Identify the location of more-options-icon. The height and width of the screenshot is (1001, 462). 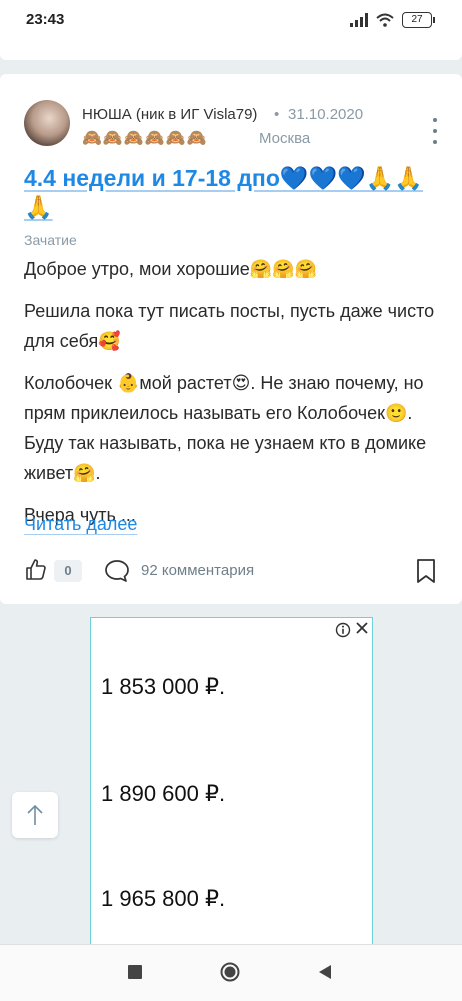
(435, 131).